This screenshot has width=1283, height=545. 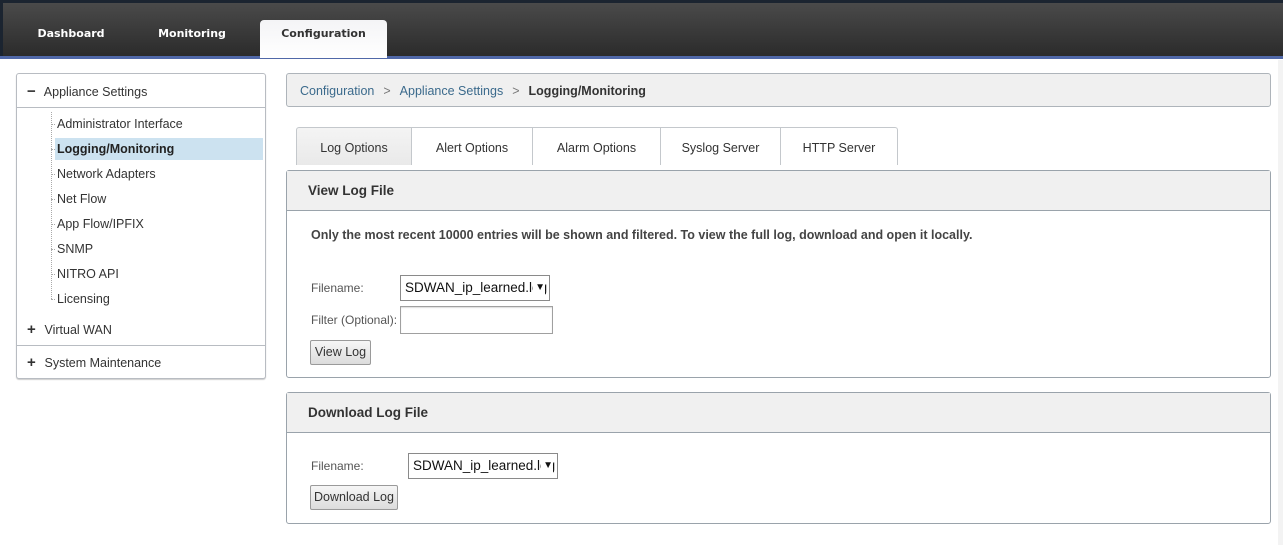 What do you see at coordinates (1280, 302) in the screenshot?
I see `page-scrollbar-track` at bounding box center [1280, 302].